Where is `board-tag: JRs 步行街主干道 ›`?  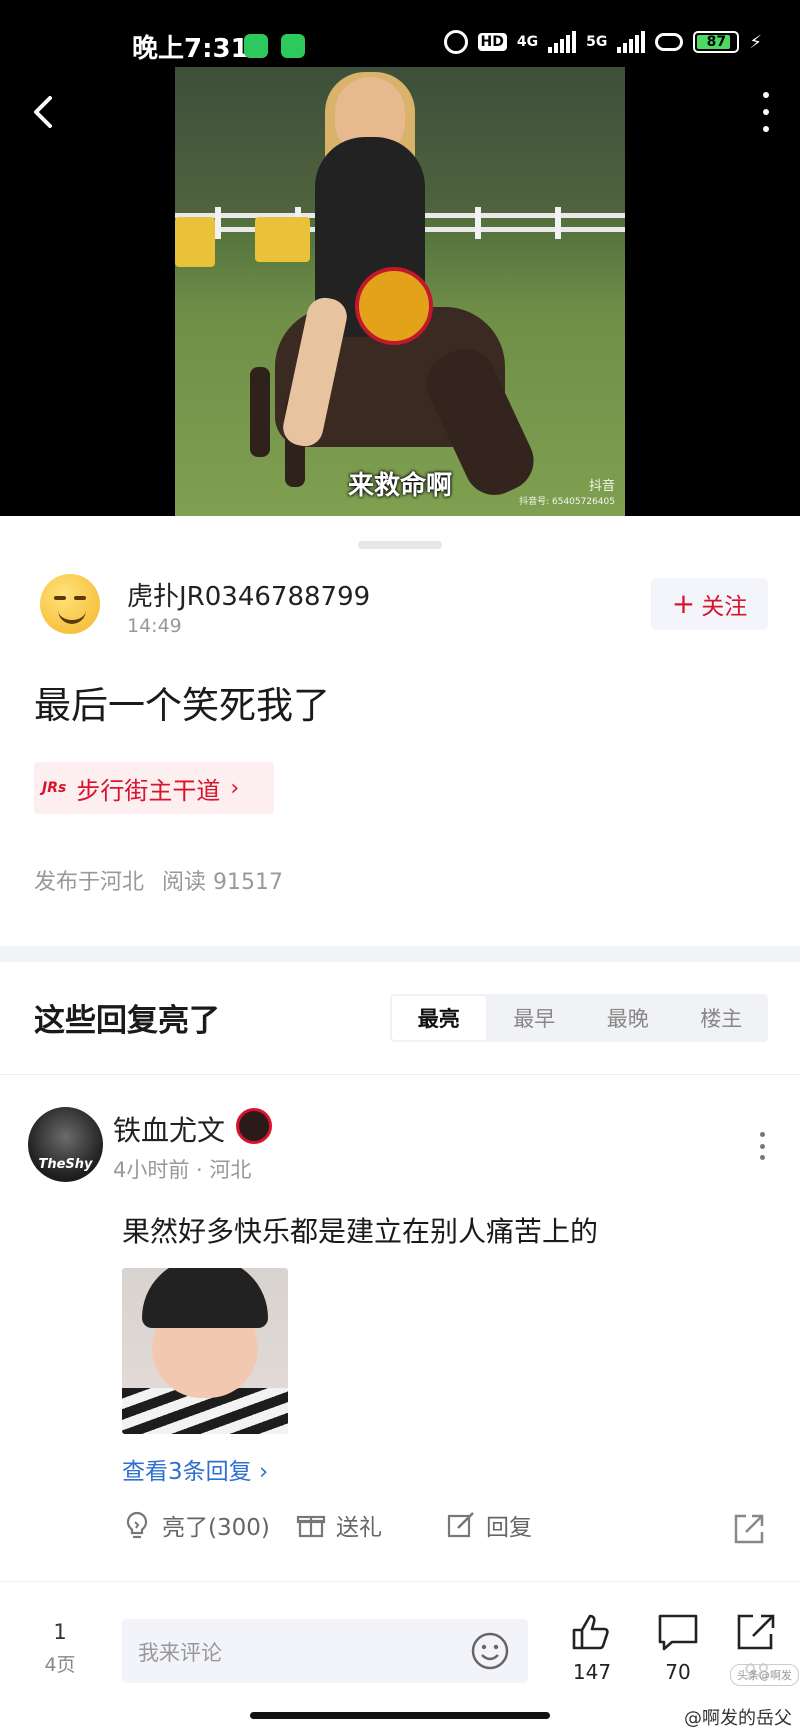 board-tag: JRs 步行街主干道 › is located at coordinates (154, 788).